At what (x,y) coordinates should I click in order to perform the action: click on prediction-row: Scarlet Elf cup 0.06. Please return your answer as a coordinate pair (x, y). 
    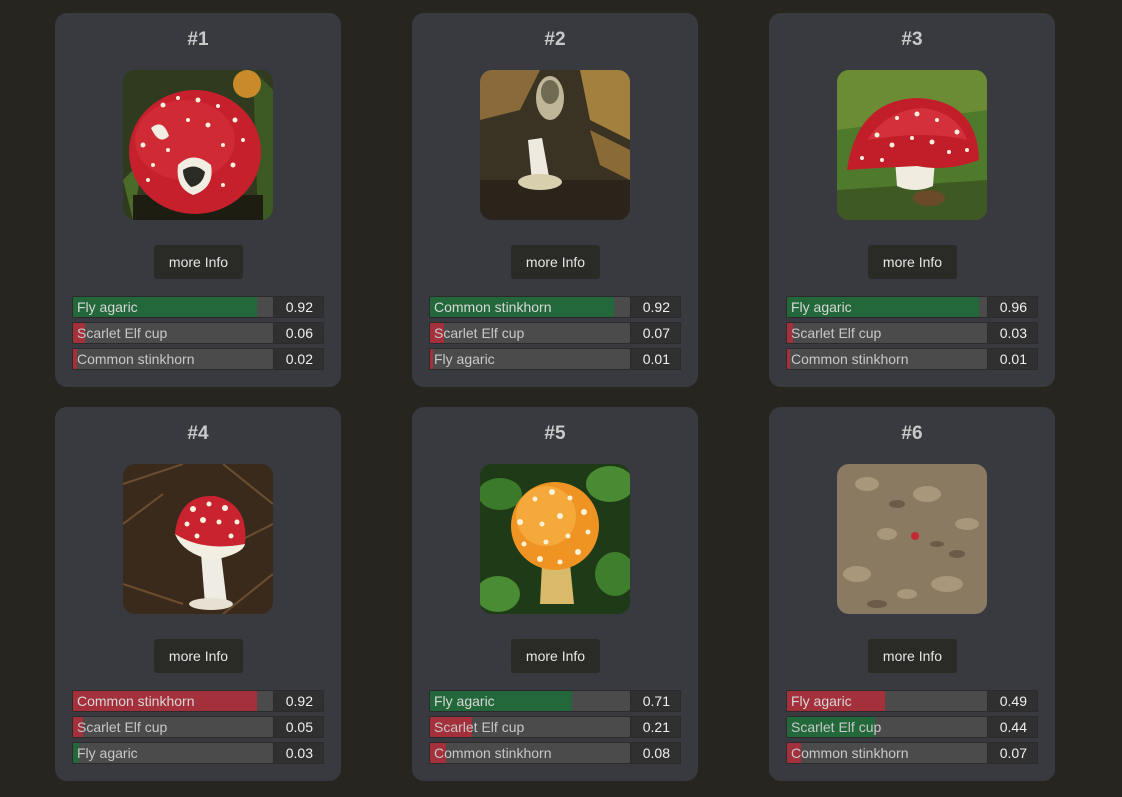
    Looking at the image, I should click on (198, 333).